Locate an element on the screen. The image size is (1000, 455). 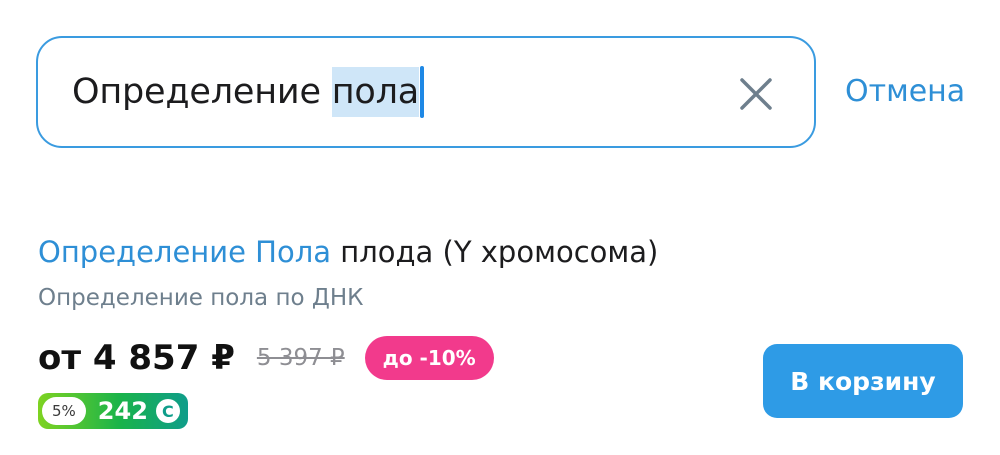
result-subtitle: Определение пола по ДНК is located at coordinates (201, 298).